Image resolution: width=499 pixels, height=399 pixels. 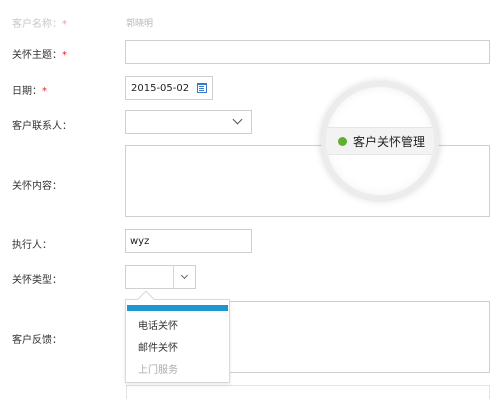 What do you see at coordinates (389, 141) in the screenshot?
I see `magnifier-menu-label: 客户关怀管理` at bounding box center [389, 141].